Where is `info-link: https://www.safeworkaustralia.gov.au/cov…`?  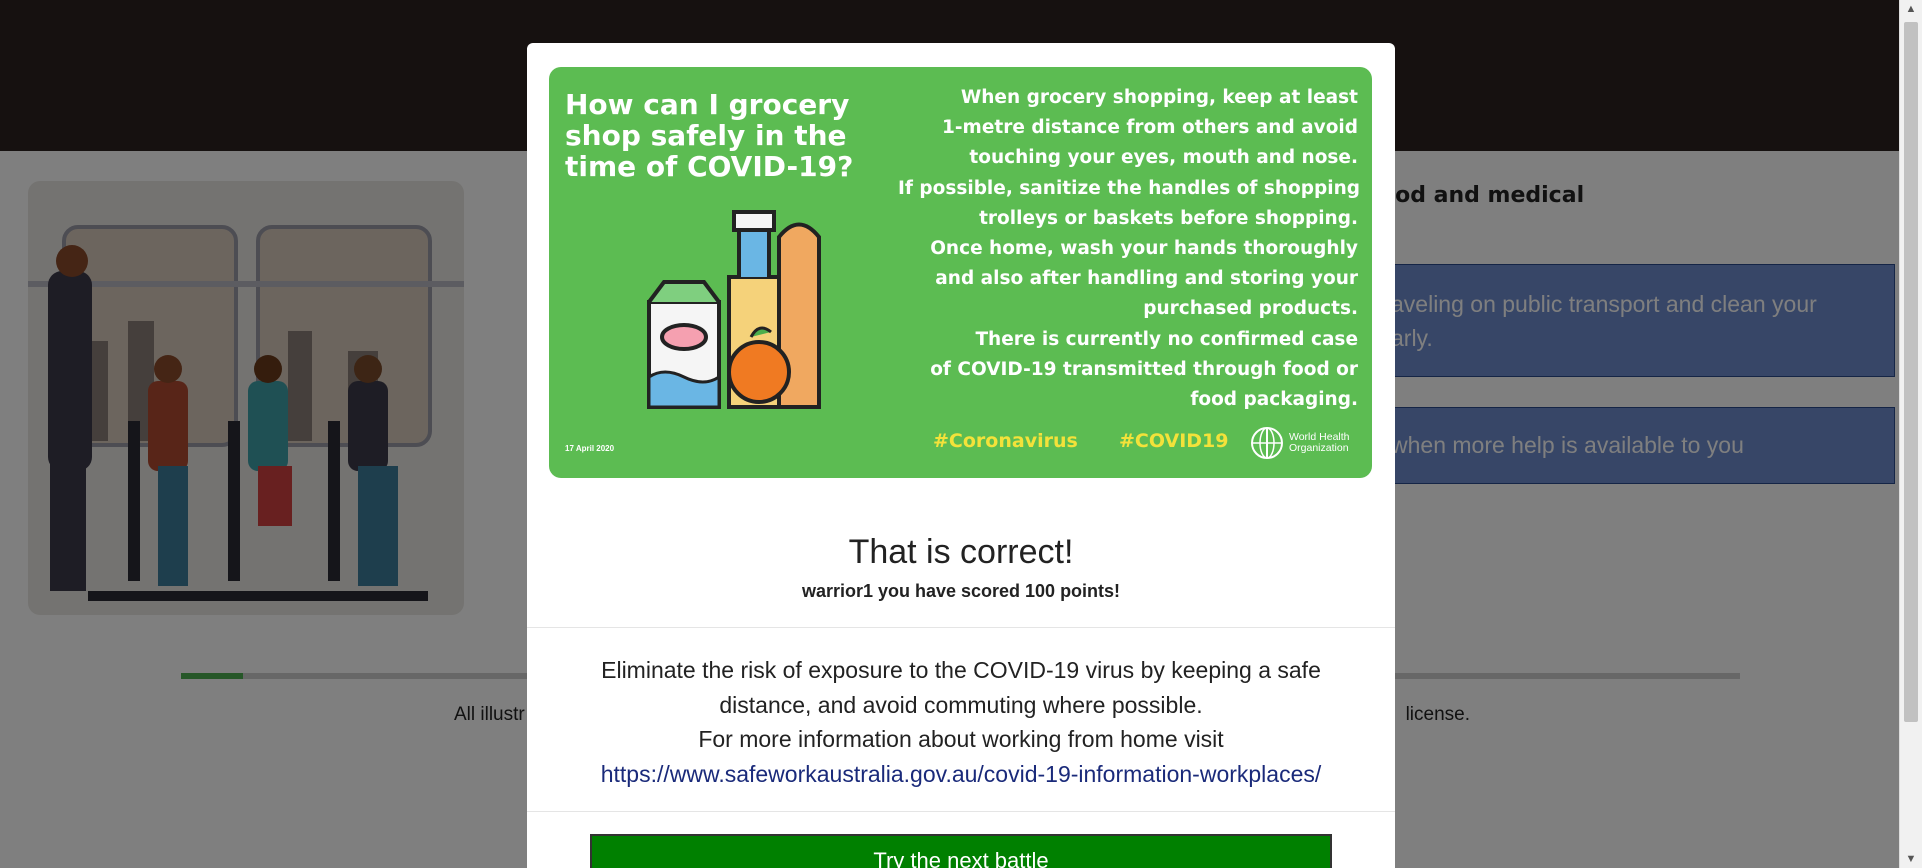 info-link: https://www.safeworkaustralia.gov.au/cov… is located at coordinates (961, 774).